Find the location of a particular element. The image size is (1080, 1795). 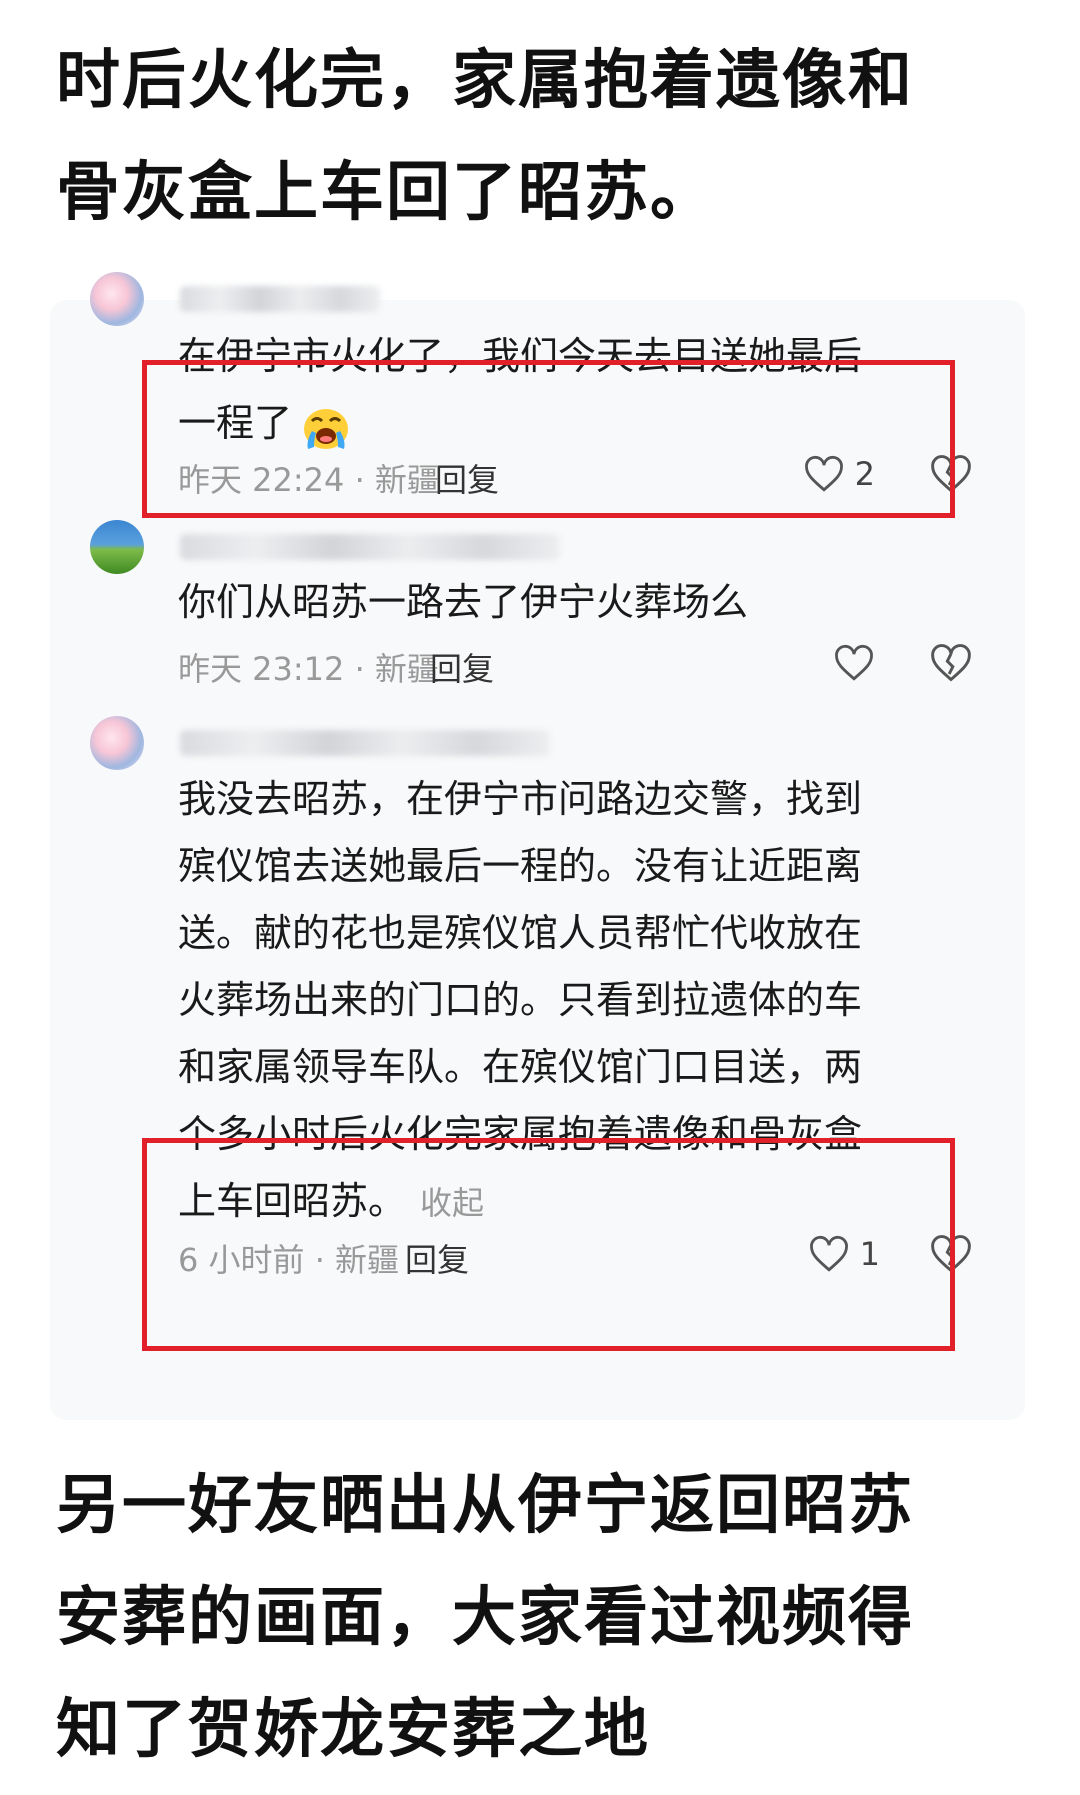

comment-text: 你们从昭苏一路去了伊宁火葬场么 is located at coordinates (583, 602).